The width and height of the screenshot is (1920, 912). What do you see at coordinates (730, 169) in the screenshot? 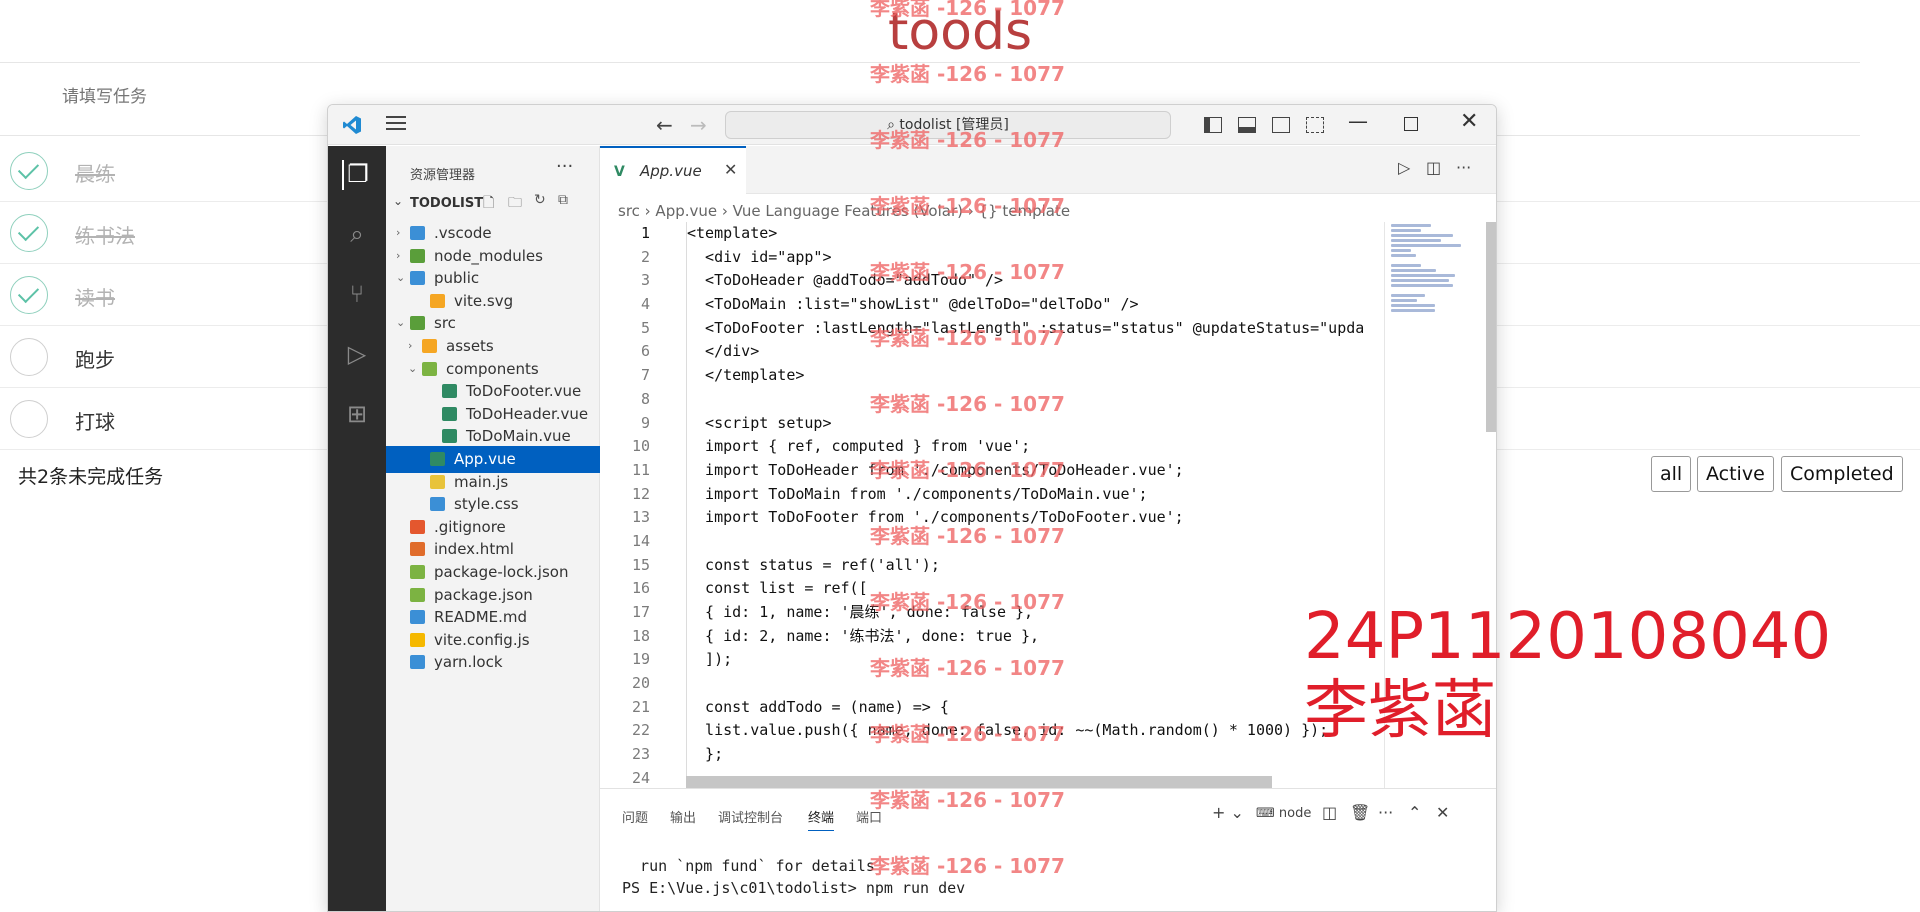
I see `close-tab-icon: ✕` at bounding box center [730, 169].